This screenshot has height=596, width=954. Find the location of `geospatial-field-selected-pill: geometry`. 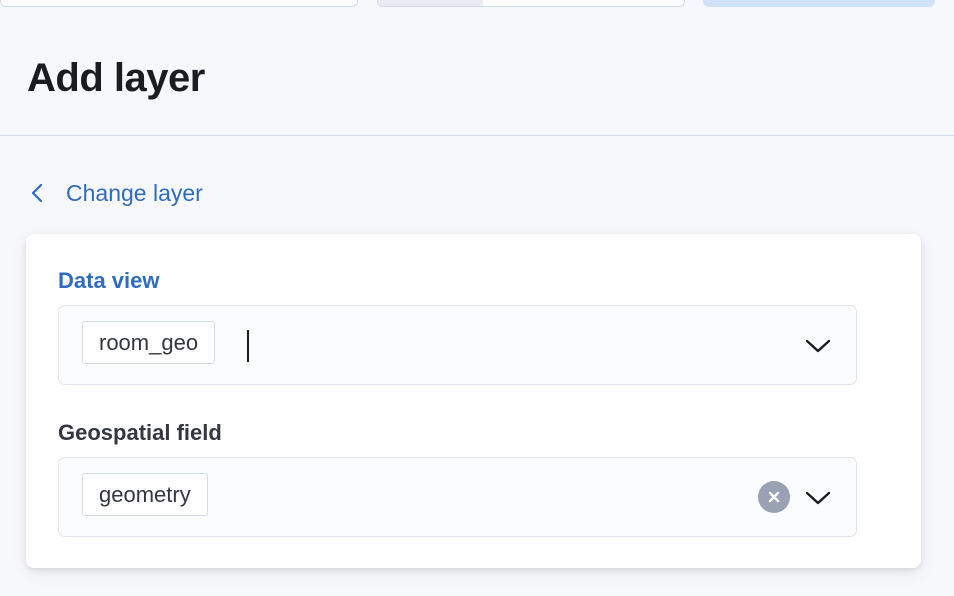

geospatial-field-selected-pill: geometry is located at coordinates (145, 494).